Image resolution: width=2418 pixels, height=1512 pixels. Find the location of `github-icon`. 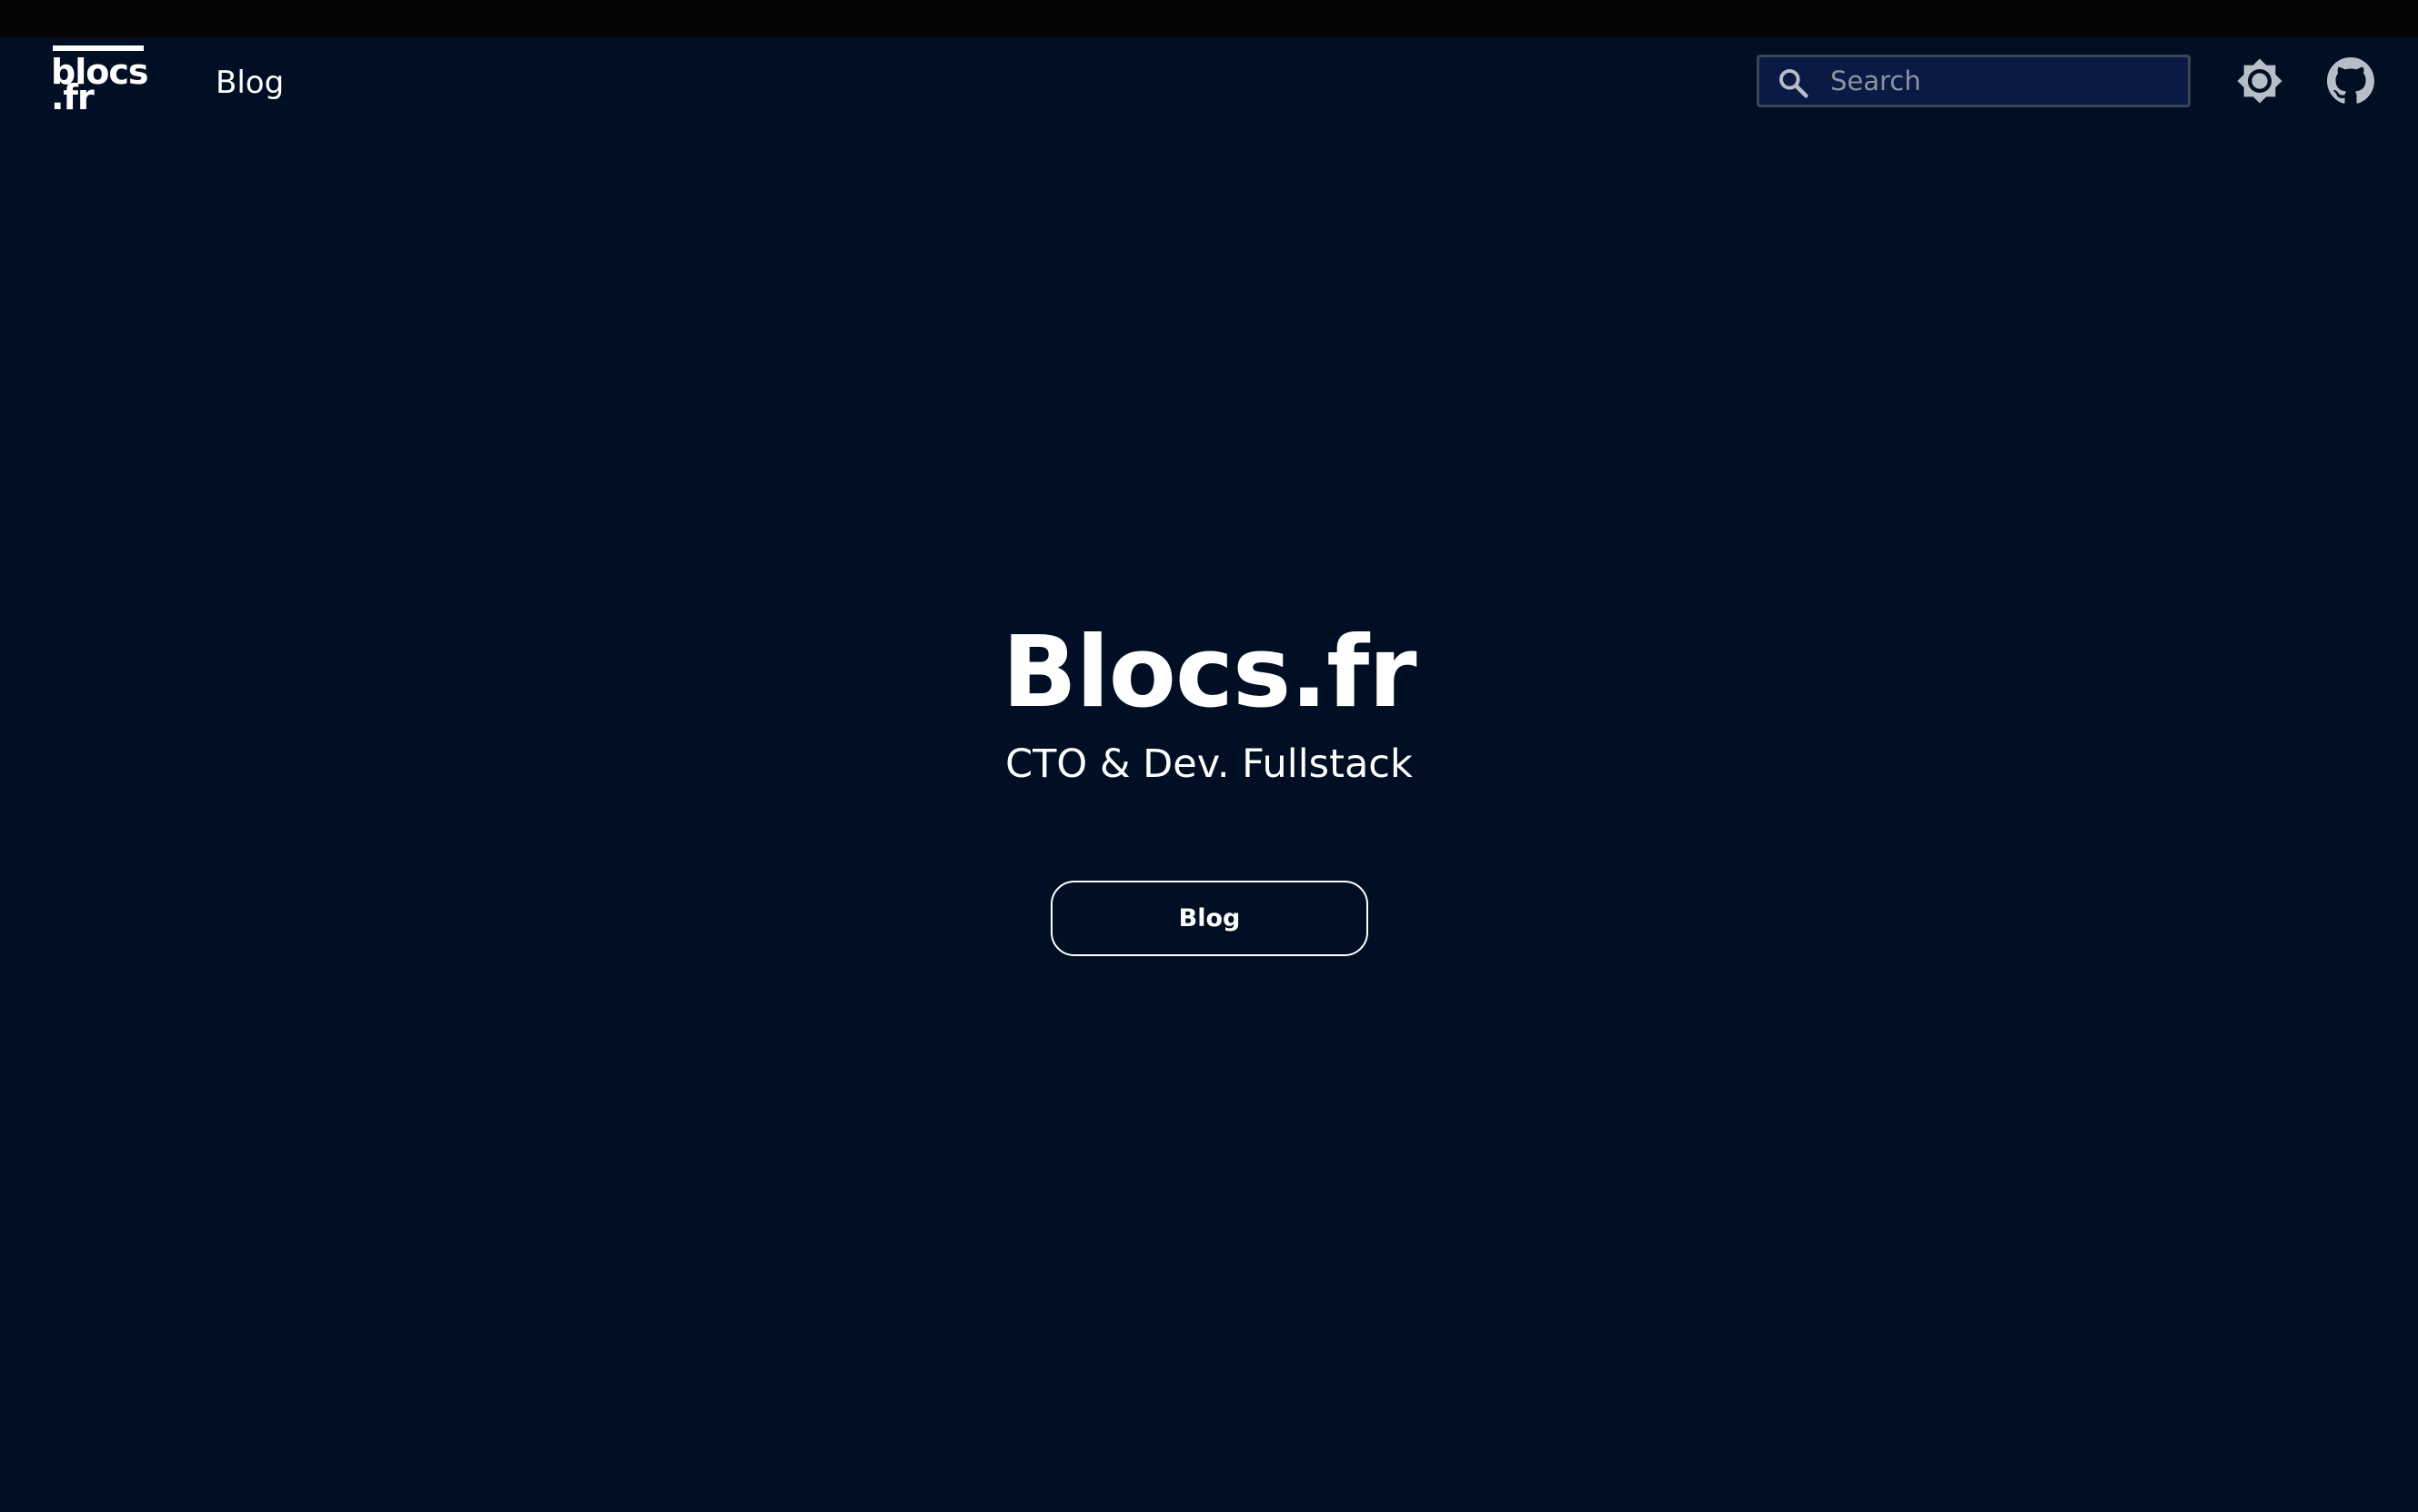

github-icon is located at coordinates (2351, 81).